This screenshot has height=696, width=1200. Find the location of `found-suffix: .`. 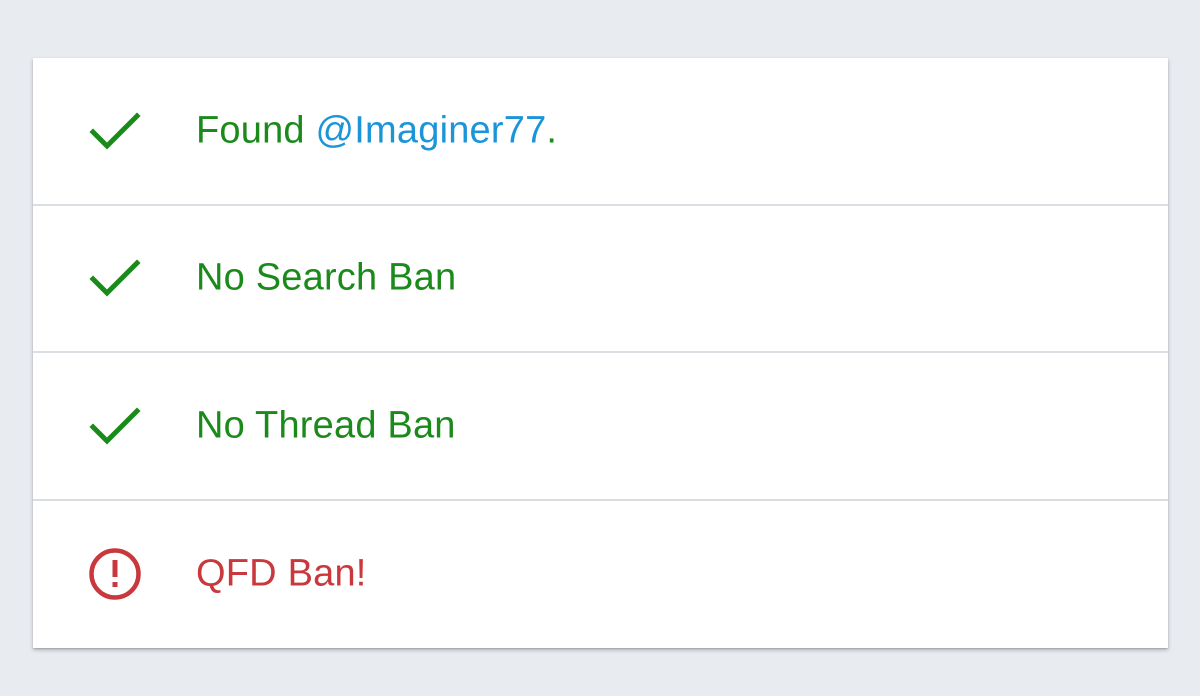

found-suffix: . is located at coordinates (552, 130).